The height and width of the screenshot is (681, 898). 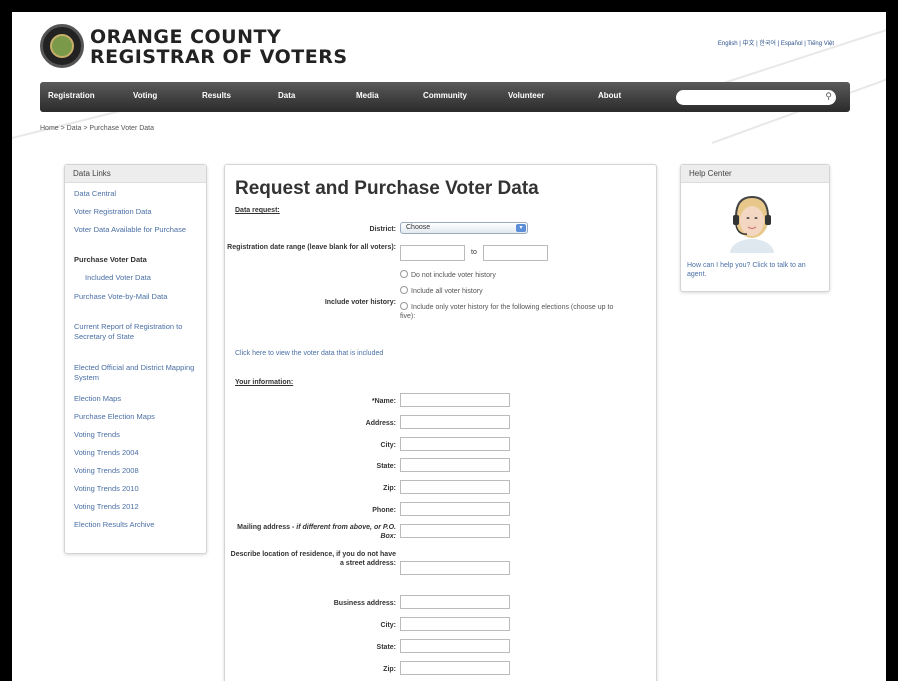 I want to click on nav-data: Data, so click(x=286, y=95).